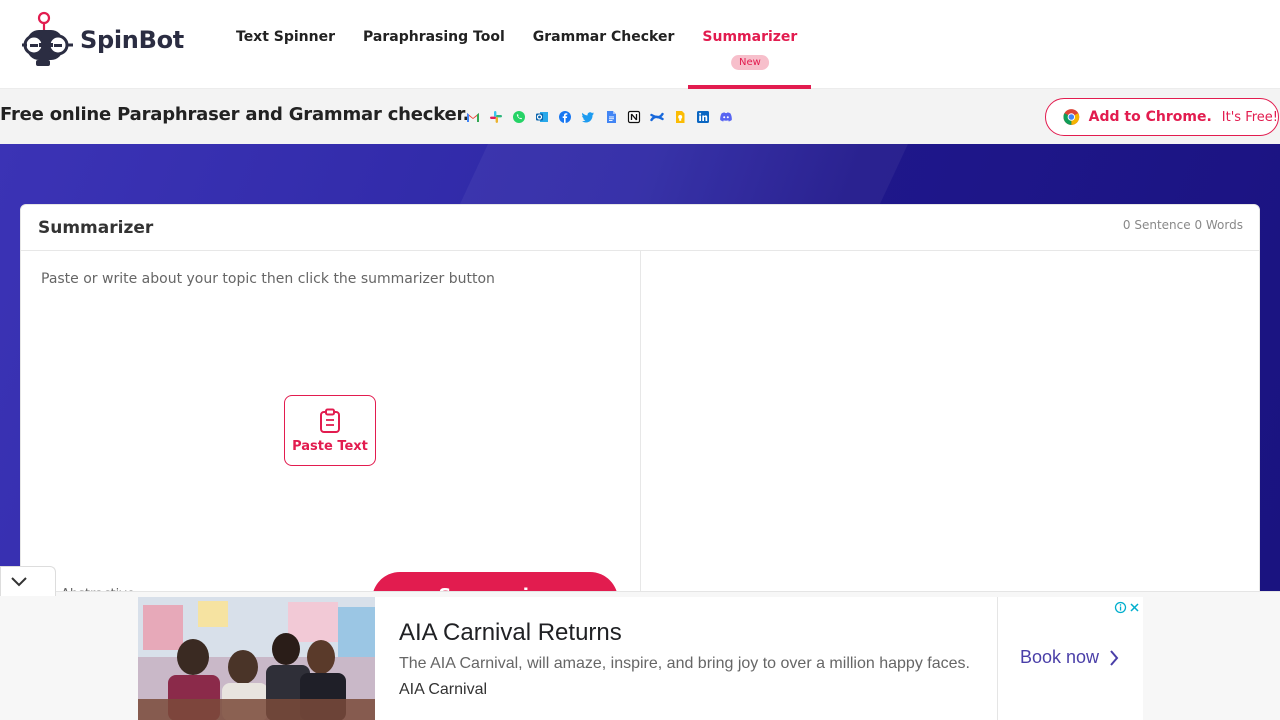 Image resolution: width=1280 pixels, height=720 pixels. Describe the element at coordinates (519, 116) in the screenshot. I see `whatsapp-icon` at that location.